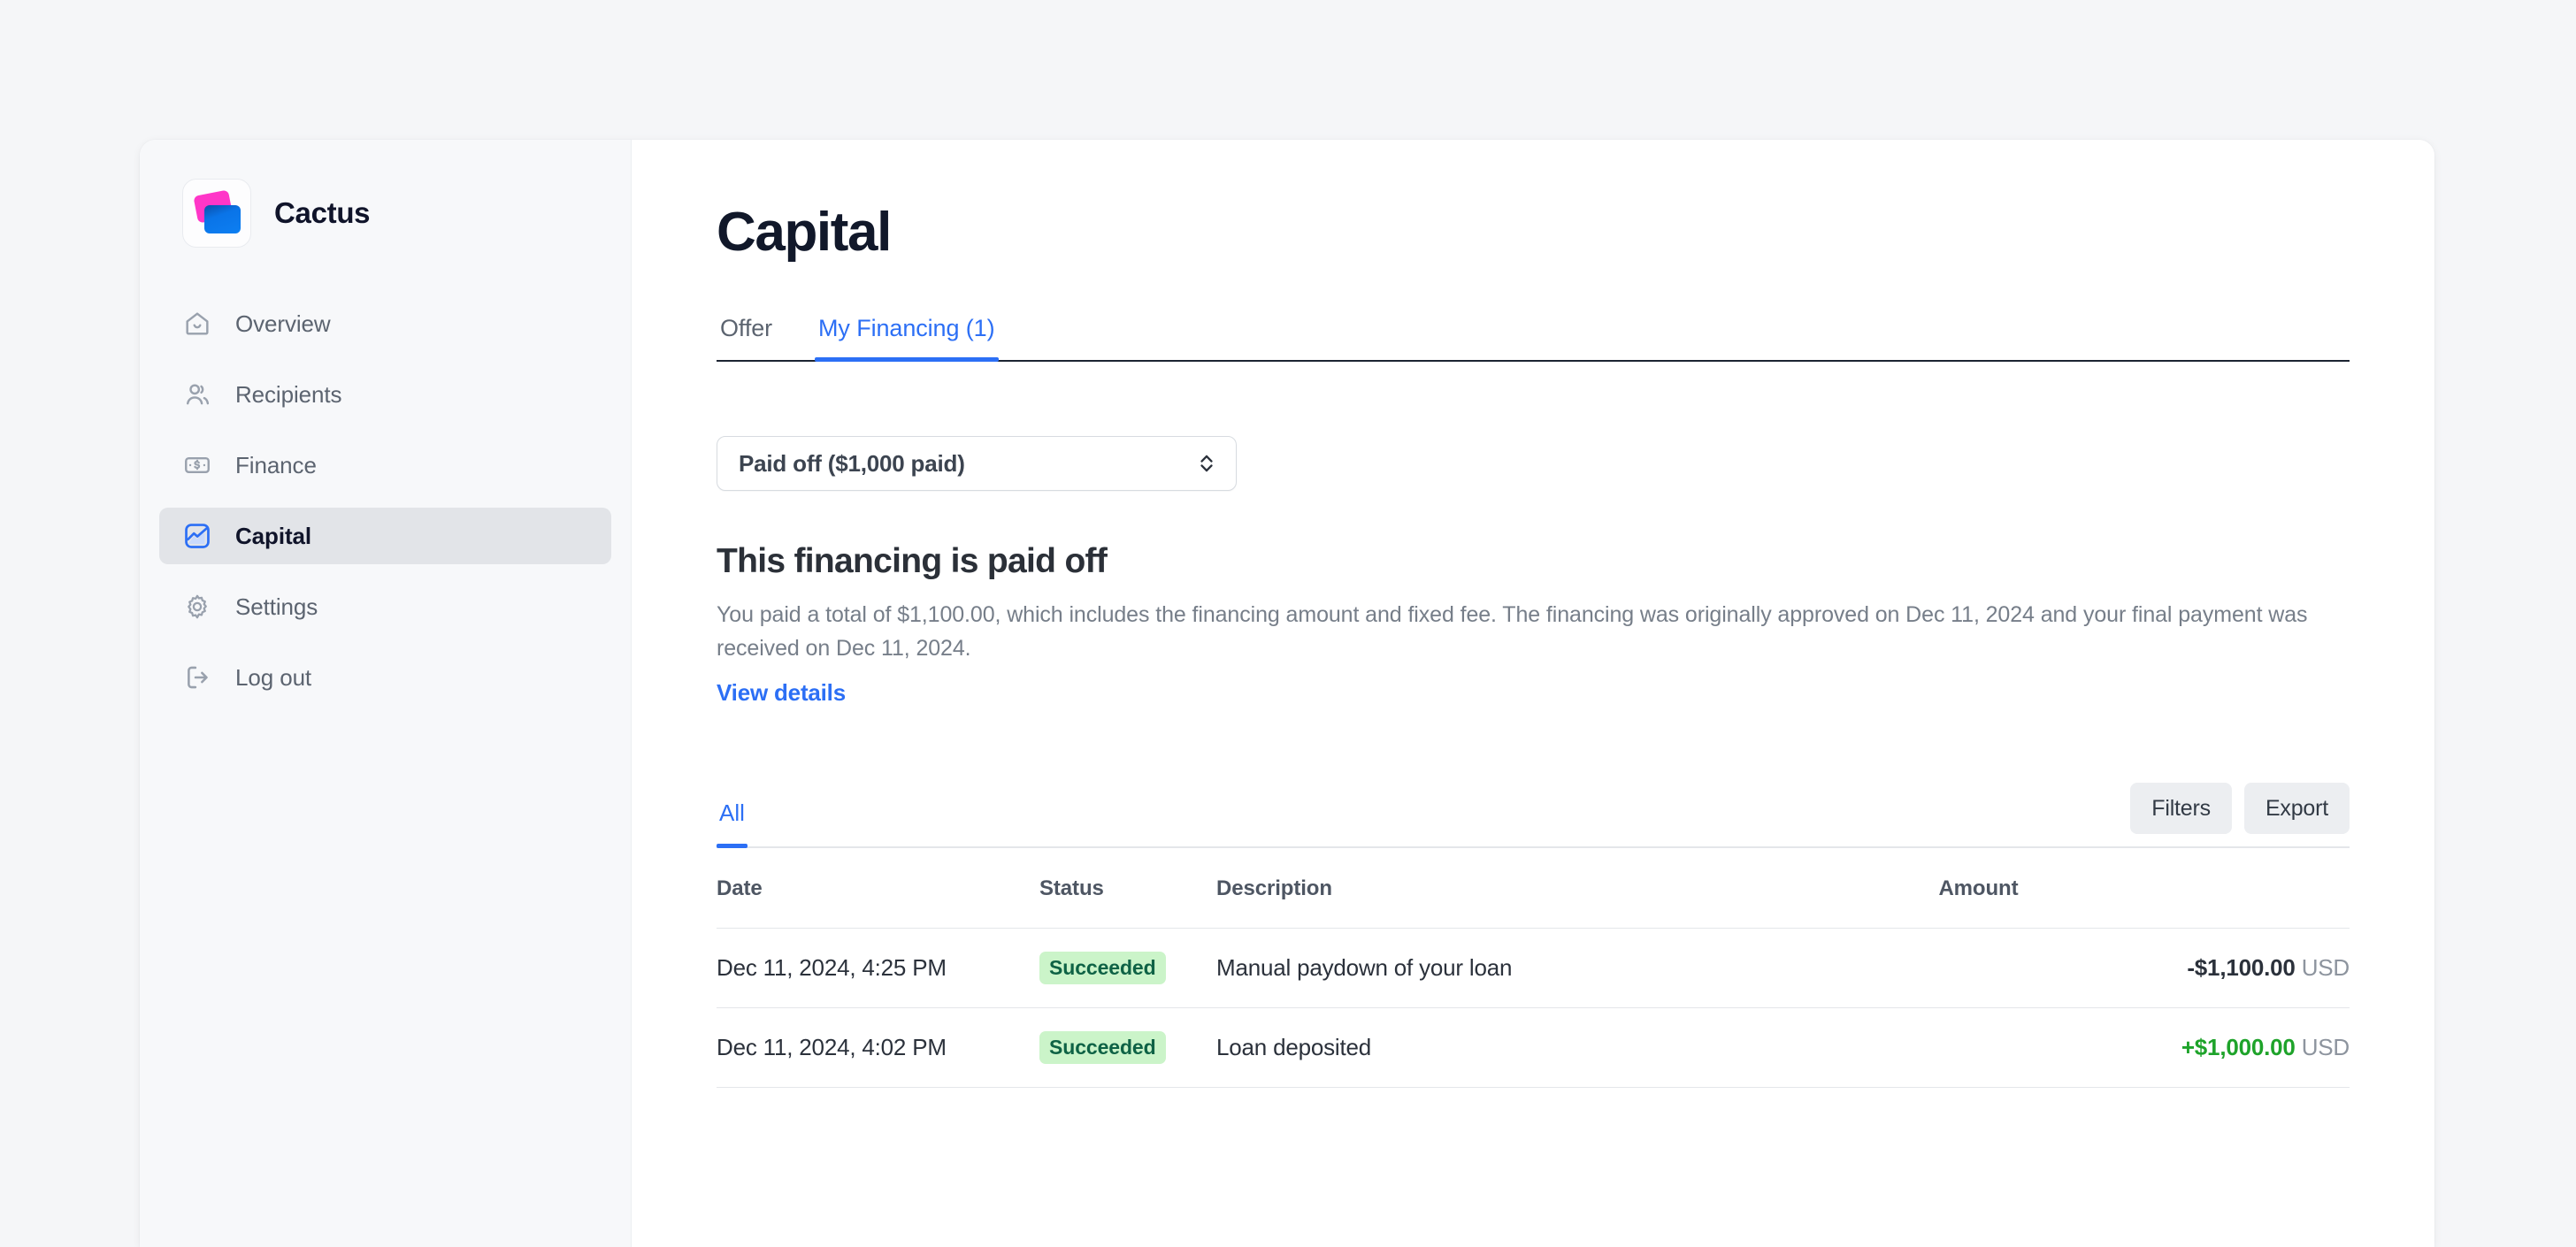 This screenshot has width=2576, height=1247. What do you see at coordinates (197, 536) in the screenshot?
I see `chart-box-icon` at bounding box center [197, 536].